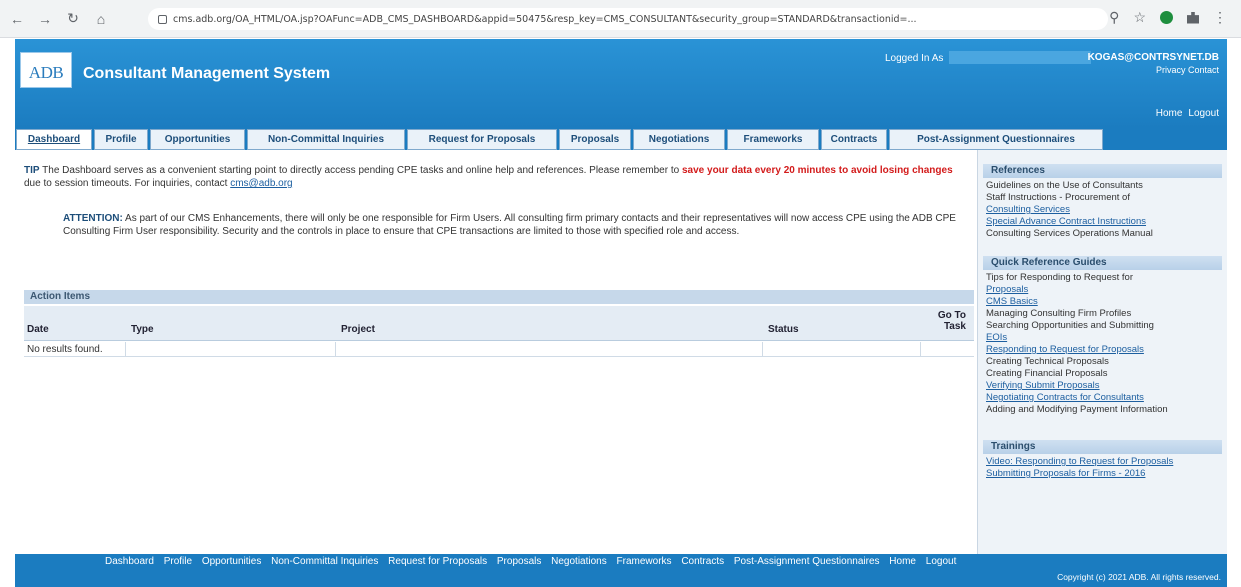 The width and height of the screenshot is (1241, 587). Describe the element at coordinates (1114, 17) in the screenshot. I see `zoom-icon: ⚲` at that location.